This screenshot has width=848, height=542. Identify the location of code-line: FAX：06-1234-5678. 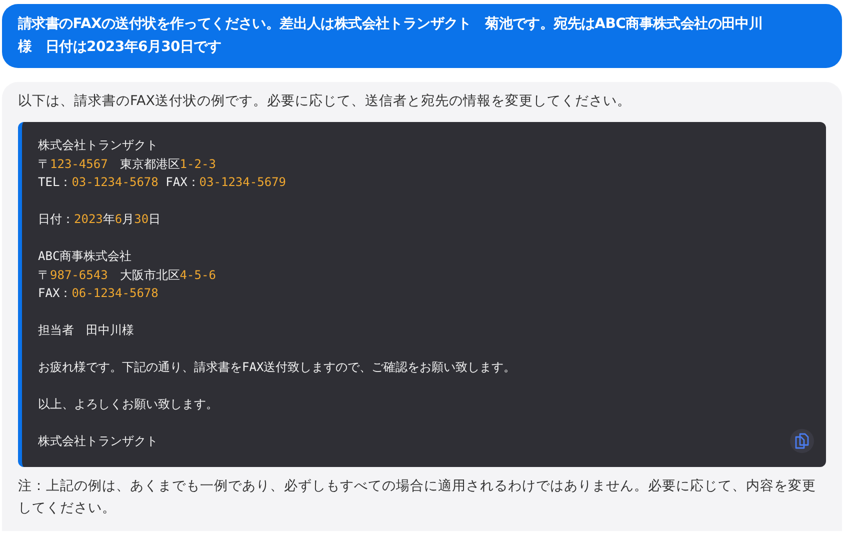
(98, 293).